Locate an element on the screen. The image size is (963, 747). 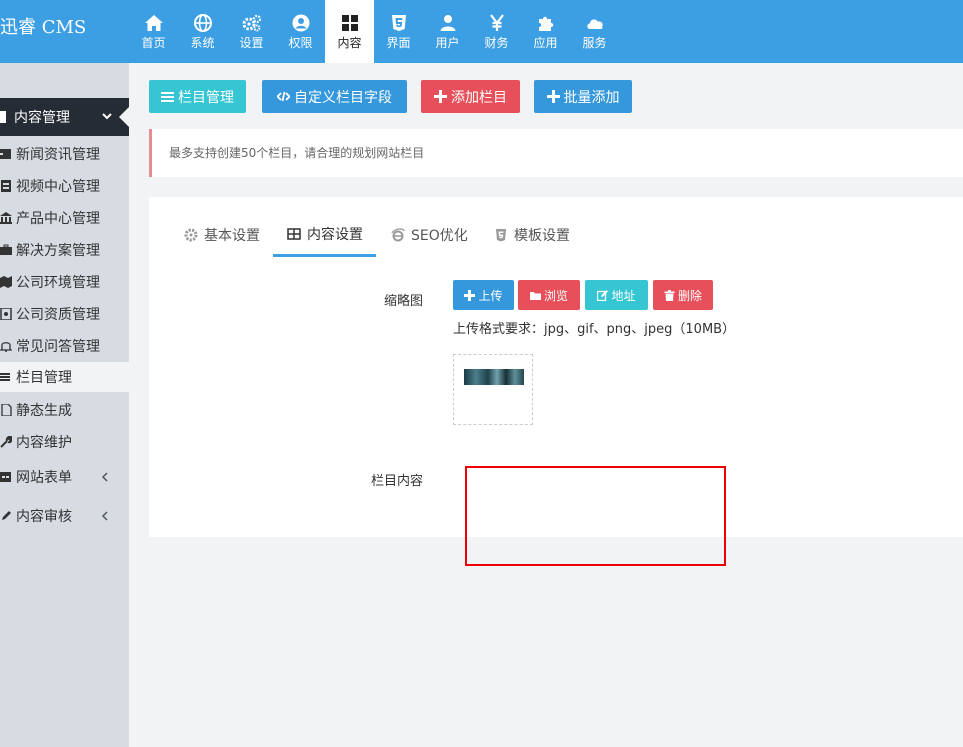
code-icon is located at coordinates (283, 96).